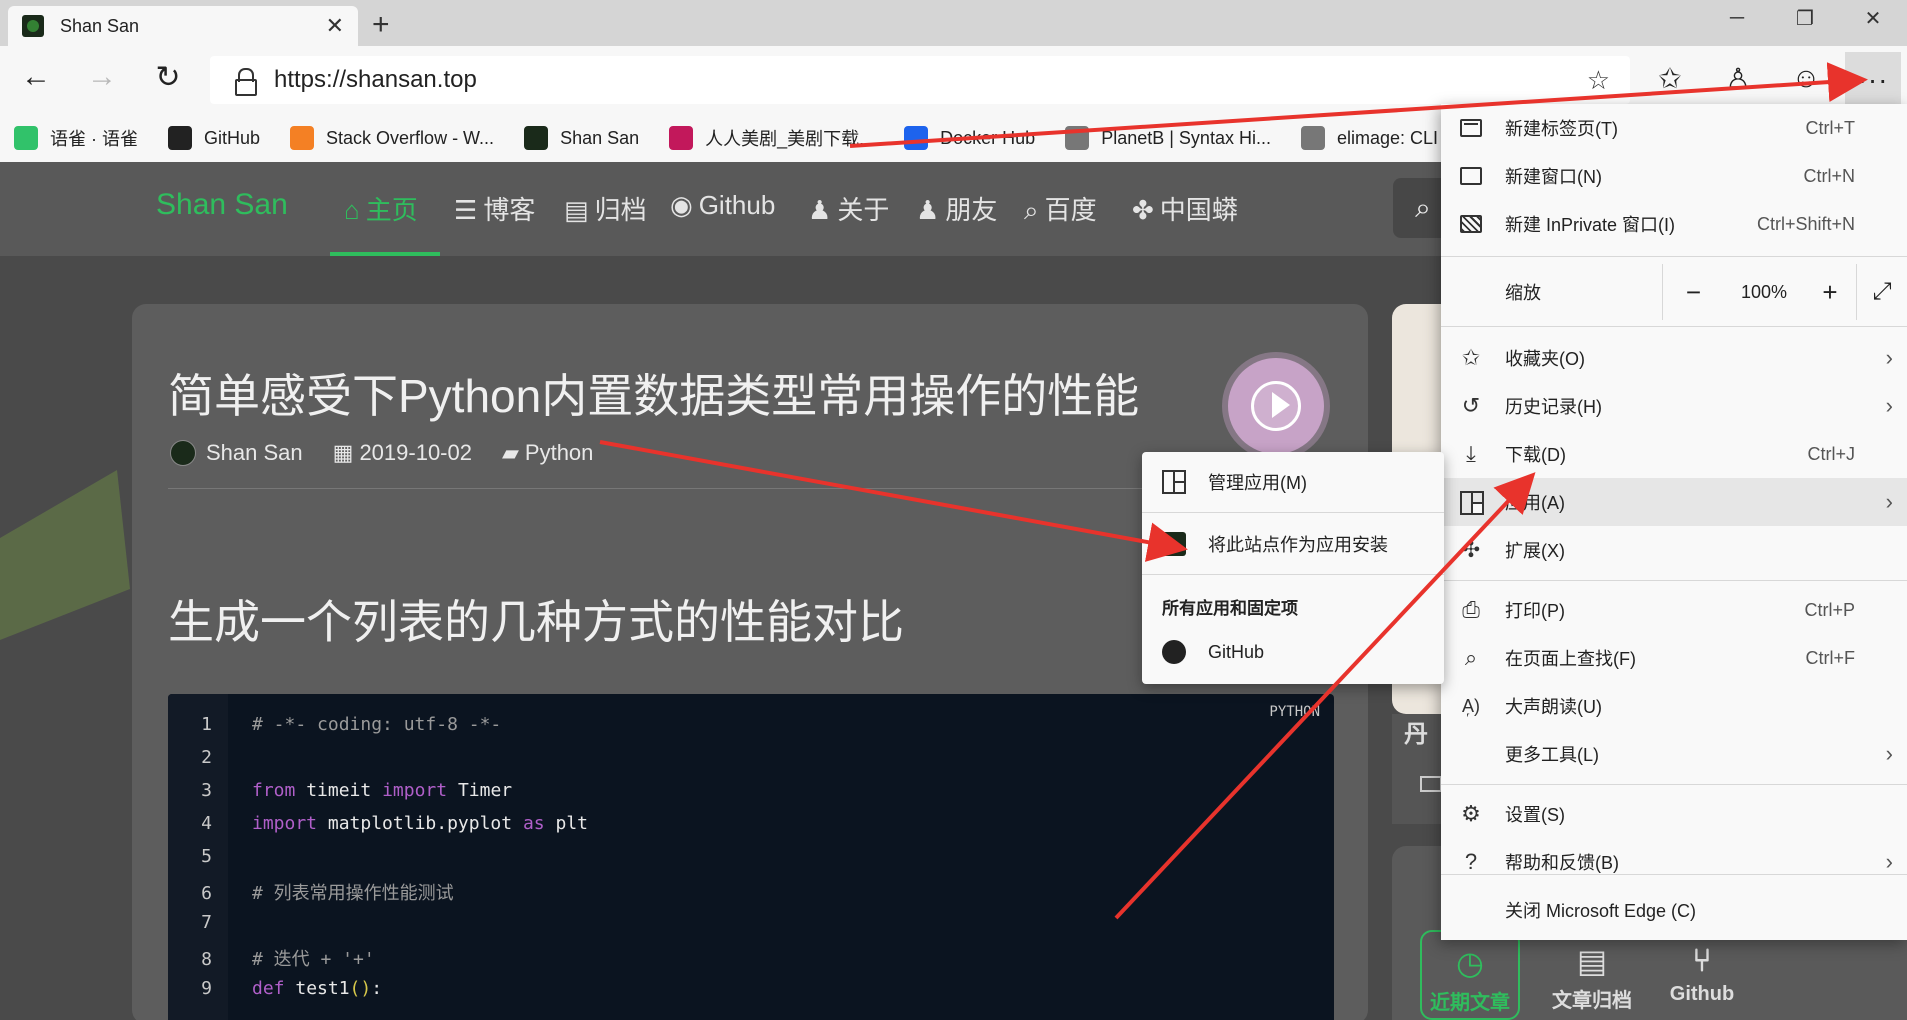  Describe the element at coordinates (1230, 608) in the screenshot. I see `all-apps-header: 所有应用和固定项` at that location.